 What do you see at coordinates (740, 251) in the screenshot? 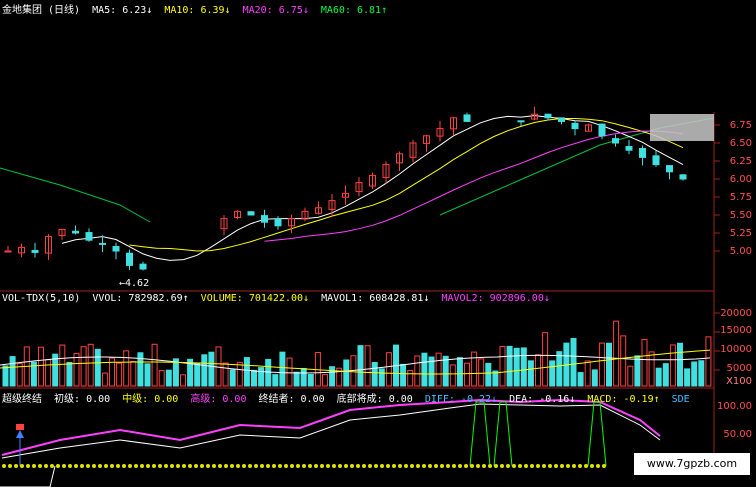
I see `price-tick: 5.00` at bounding box center [740, 251].